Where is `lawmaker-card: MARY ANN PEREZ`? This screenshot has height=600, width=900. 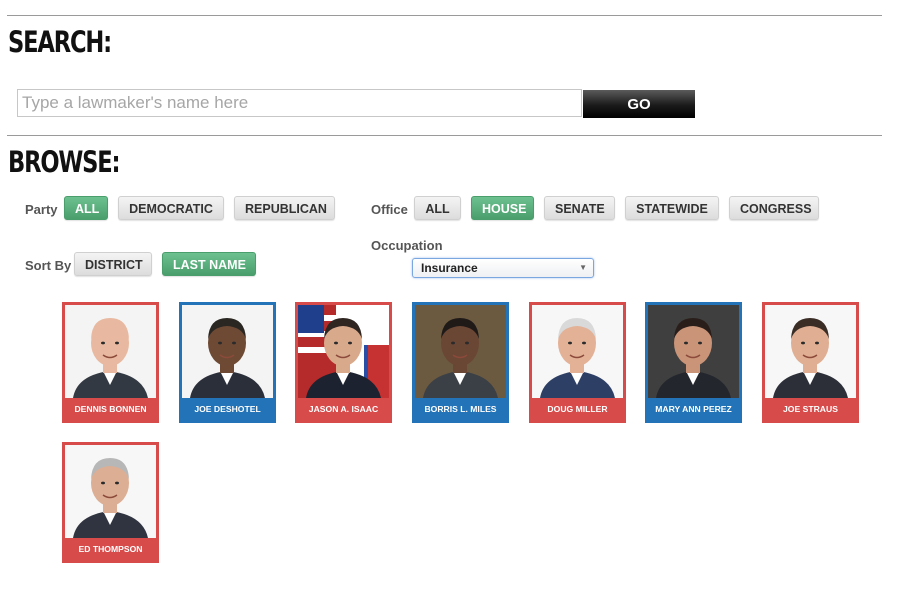
lawmaker-card: MARY ANN PEREZ is located at coordinates (693, 362).